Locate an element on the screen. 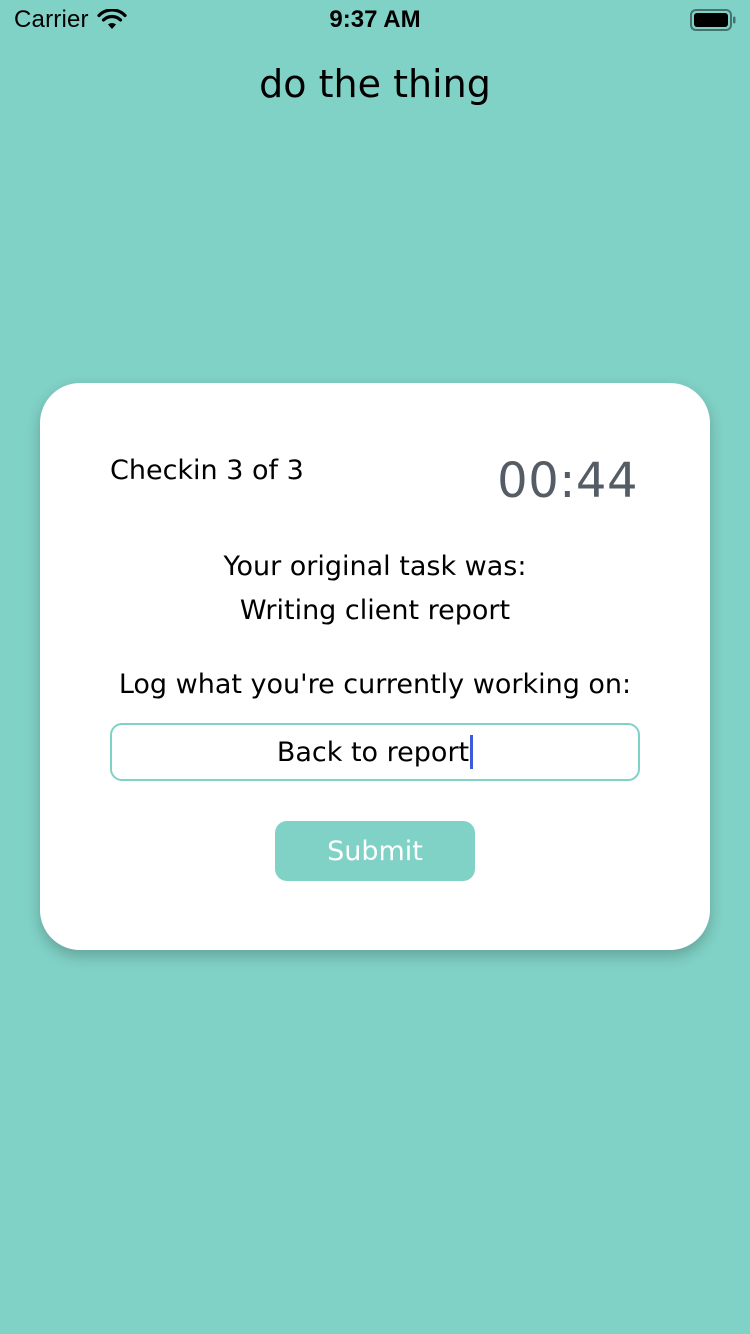 Image resolution: width=750 pixels, height=1334 pixels. submit-button: Submit is located at coordinates (375, 851).